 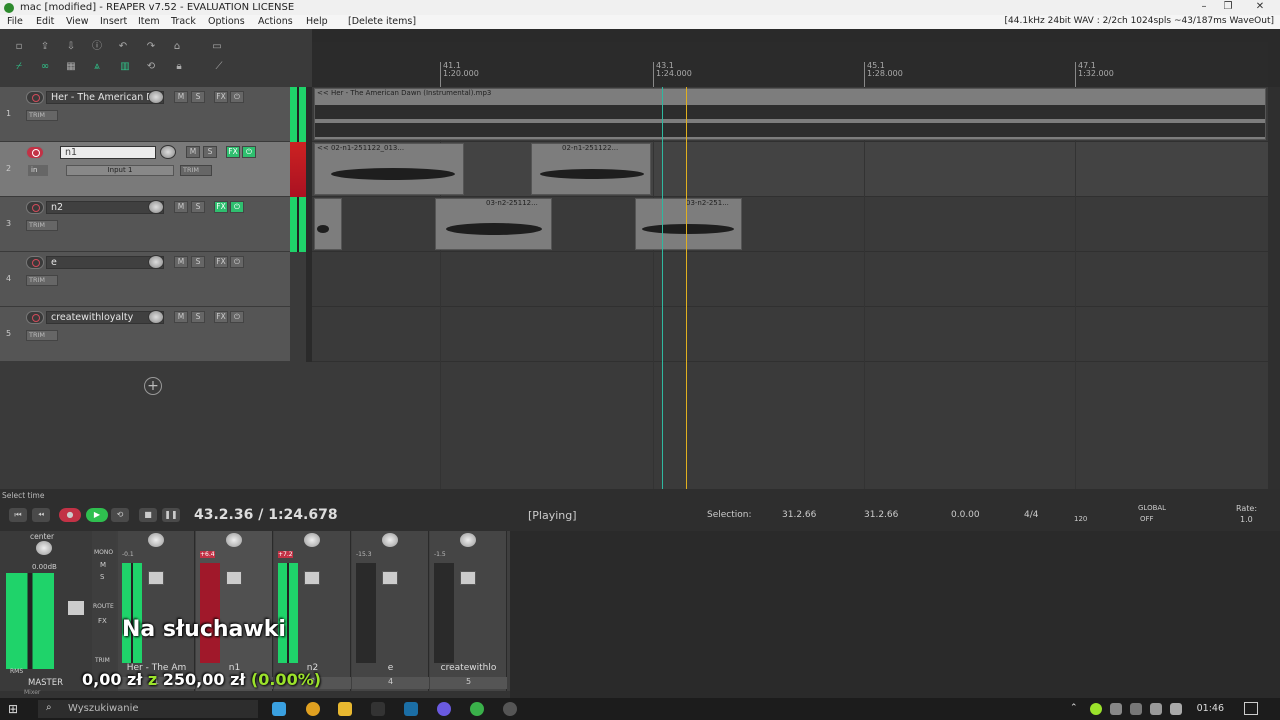 I want to click on track-name: createwithloyalty, so click(x=105, y=317).